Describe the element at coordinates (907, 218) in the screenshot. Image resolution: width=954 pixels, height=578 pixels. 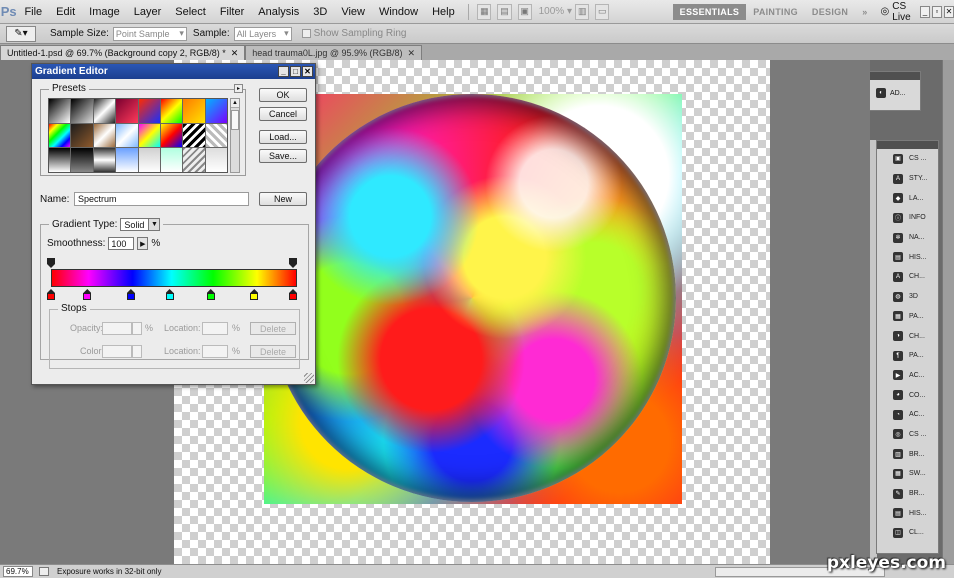
I see `panel-button-3: ⓘ INFO` at that location.